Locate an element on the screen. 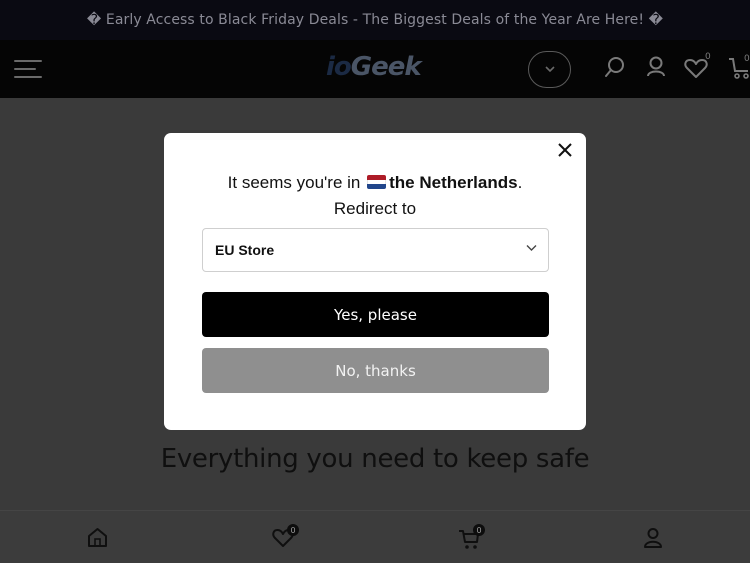 The image size is (750, 563). location-message-prefix: It seems you're in is located at coordinates (294, 182).